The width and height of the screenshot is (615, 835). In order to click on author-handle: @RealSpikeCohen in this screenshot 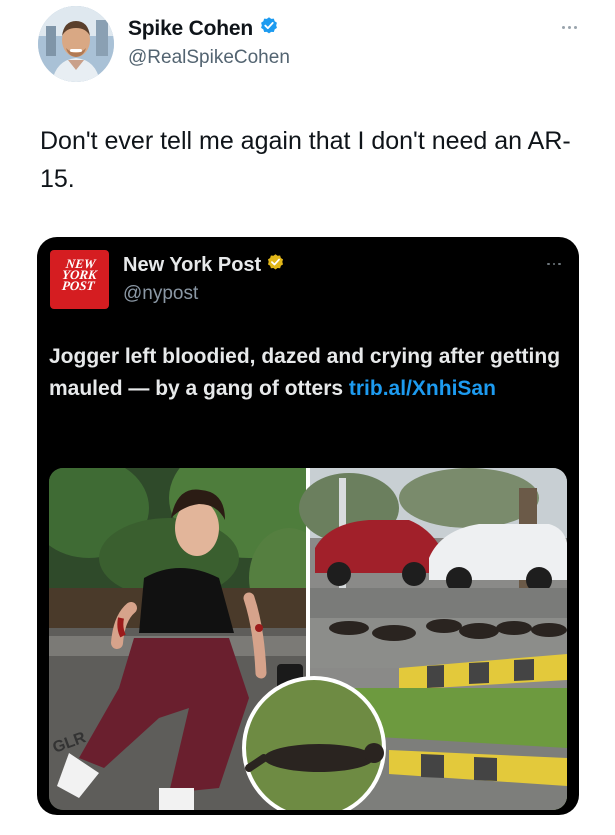, I will do `click(209, 58)`.